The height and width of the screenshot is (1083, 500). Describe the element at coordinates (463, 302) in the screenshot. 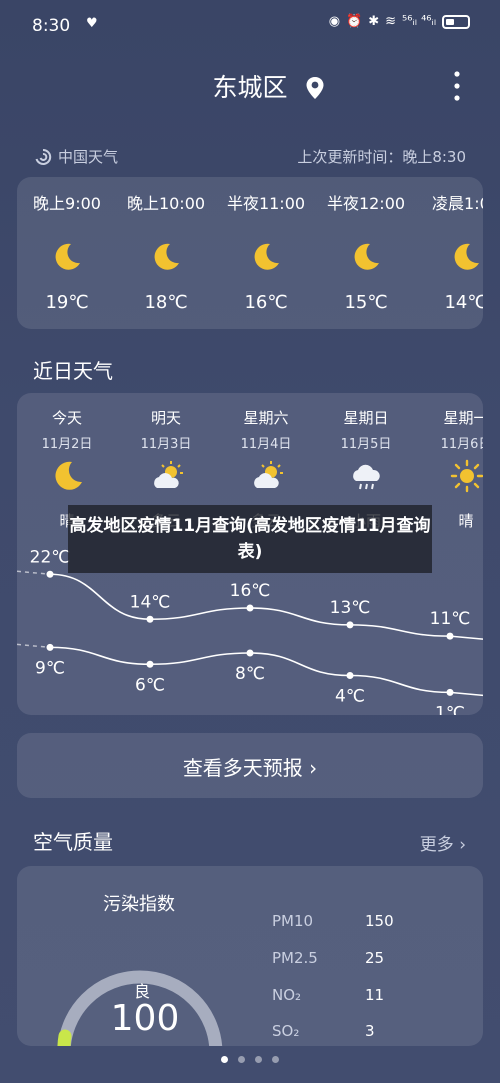

I see `hour-temp: 14℃` at that location.